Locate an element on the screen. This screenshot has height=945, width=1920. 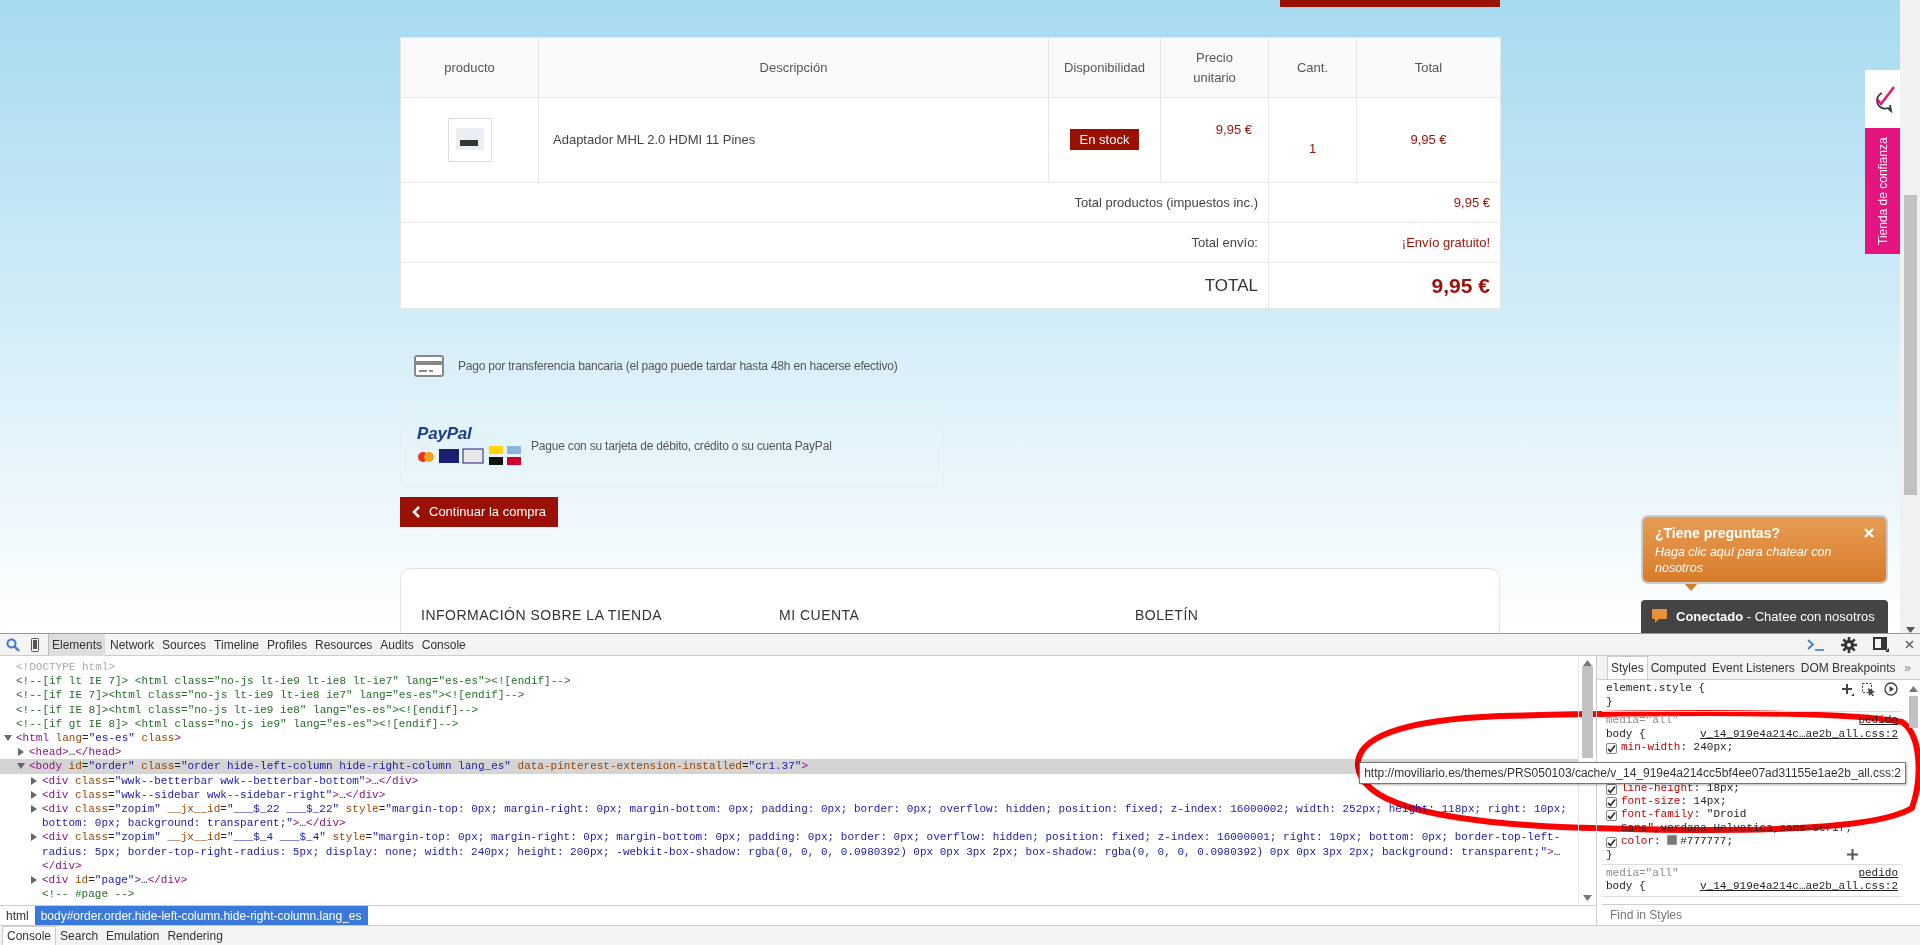
column-header: Total is located at coordinates (1428, 67).